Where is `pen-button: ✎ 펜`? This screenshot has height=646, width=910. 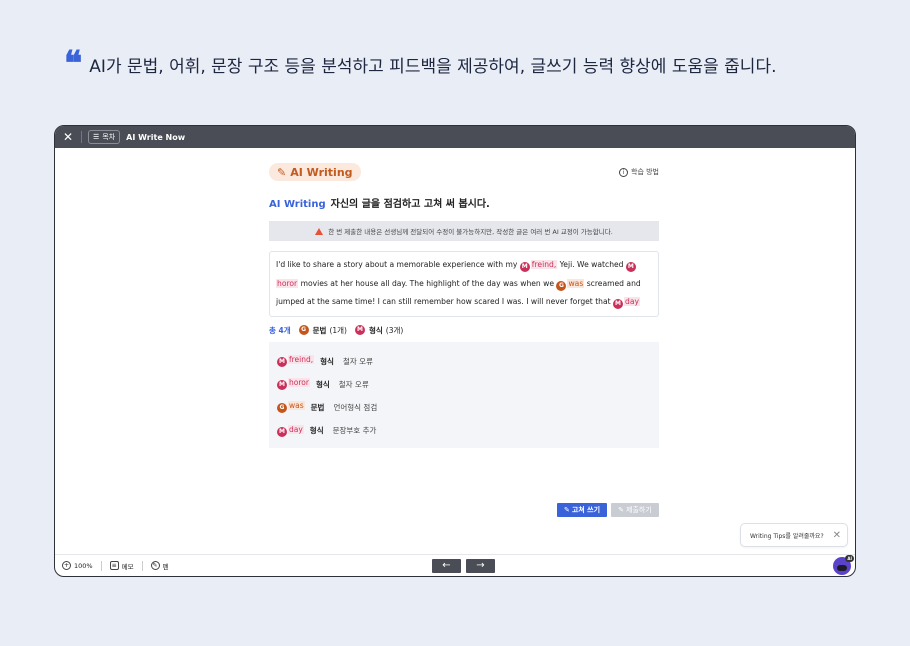 pen-button: ✎ 펜 is located at coordinates (159, 566).